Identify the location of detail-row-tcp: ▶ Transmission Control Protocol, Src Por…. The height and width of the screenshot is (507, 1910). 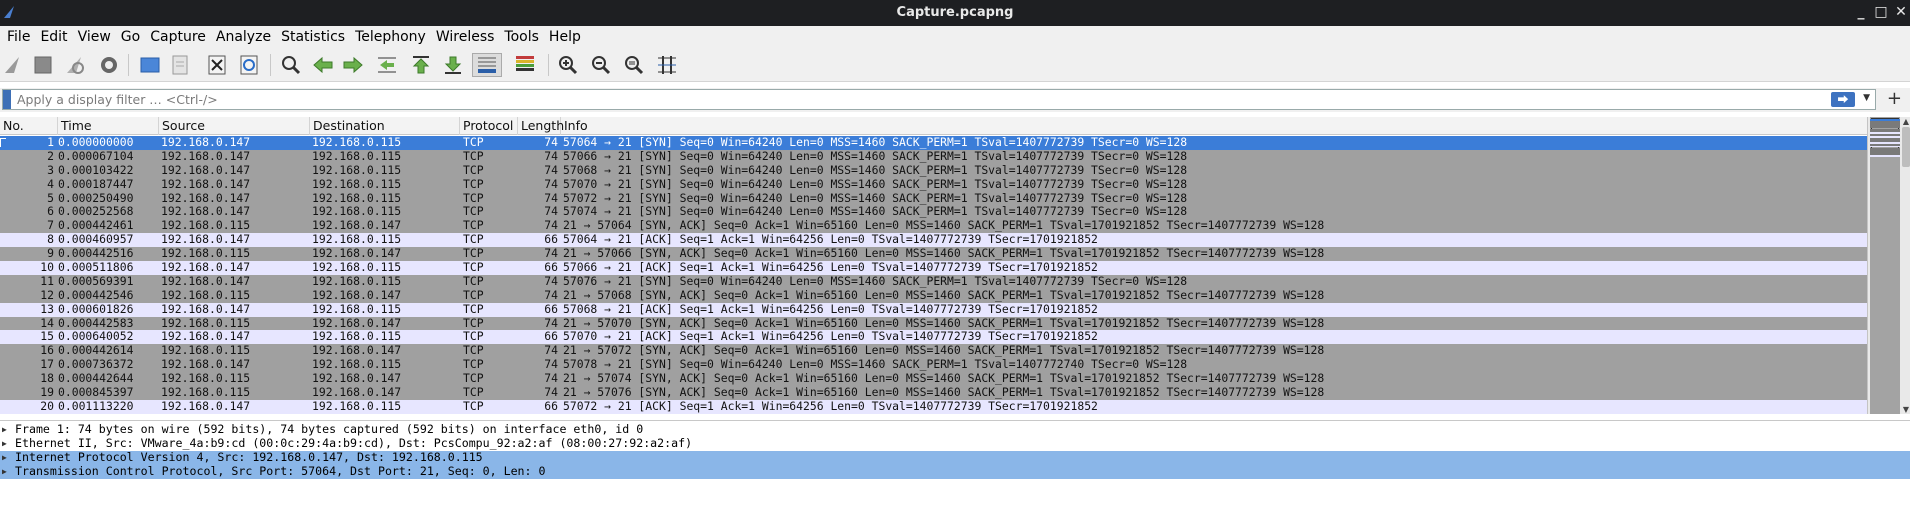
(955, 471).